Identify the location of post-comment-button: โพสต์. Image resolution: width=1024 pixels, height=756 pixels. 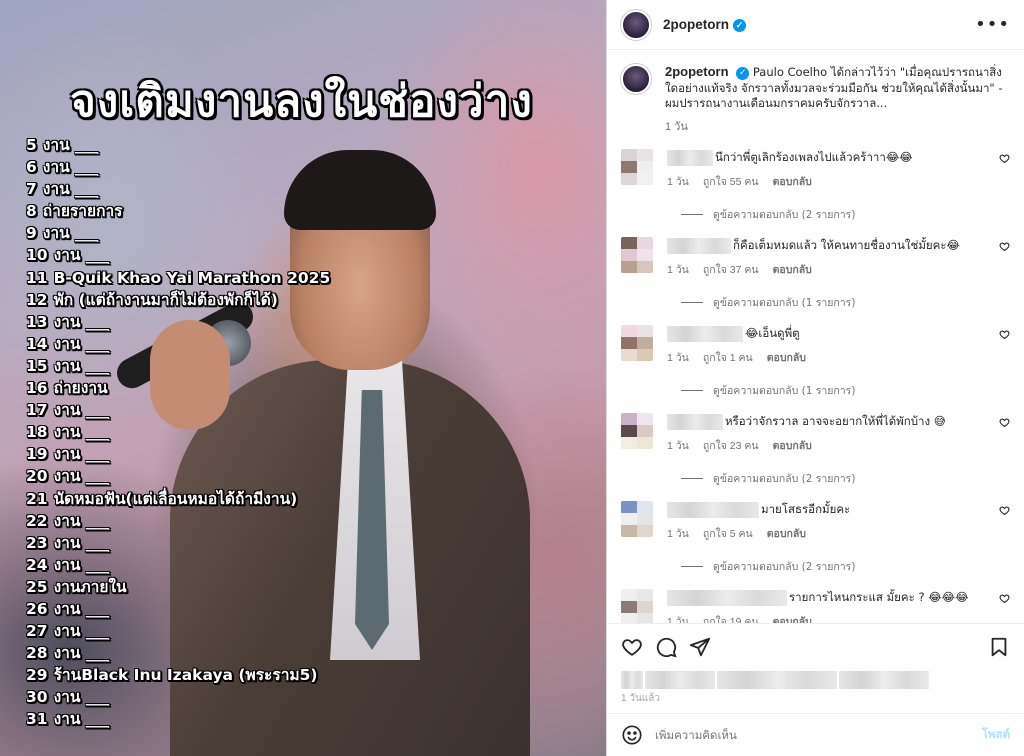
(996, 735).